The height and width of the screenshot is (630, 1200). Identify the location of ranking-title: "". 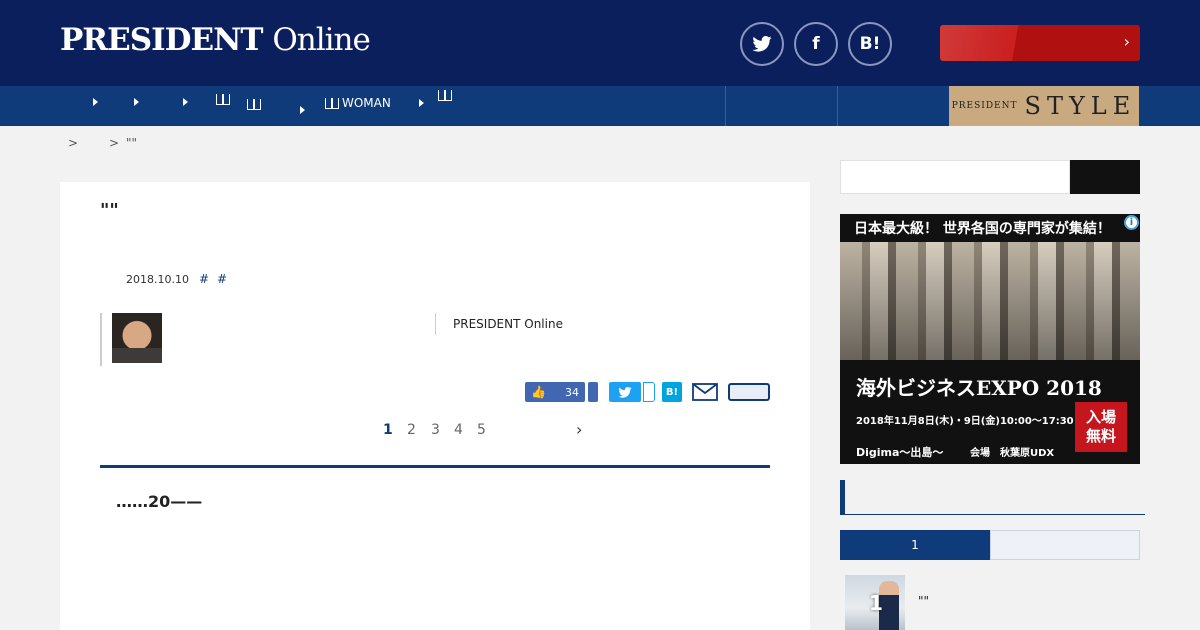
(923, 601).